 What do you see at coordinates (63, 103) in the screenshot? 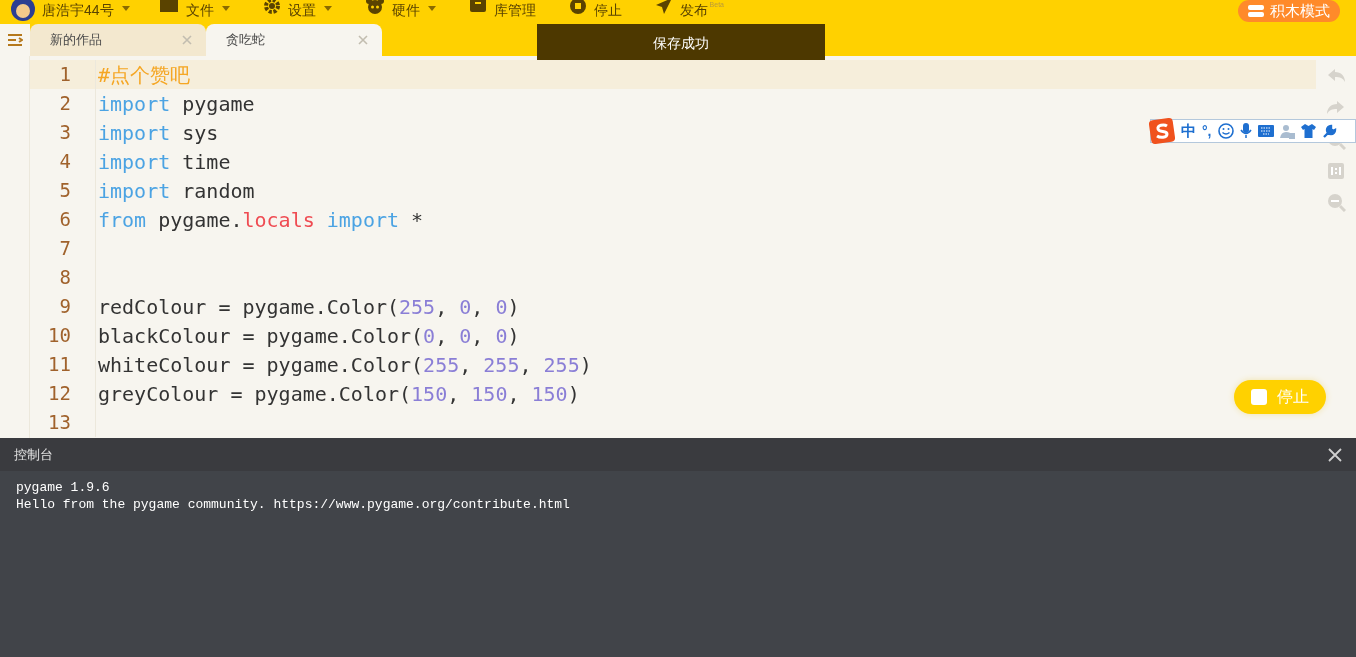
I see `line-number: 2` at bounding box center [63, 103].